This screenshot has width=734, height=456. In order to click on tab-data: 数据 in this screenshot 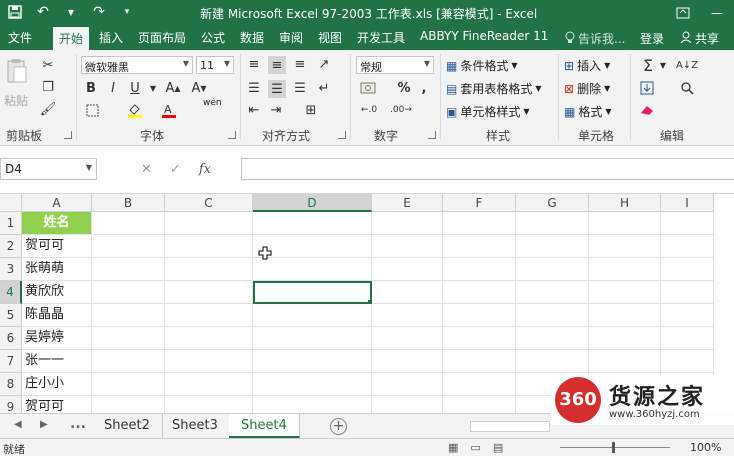, I will do `click(252, 37)`.